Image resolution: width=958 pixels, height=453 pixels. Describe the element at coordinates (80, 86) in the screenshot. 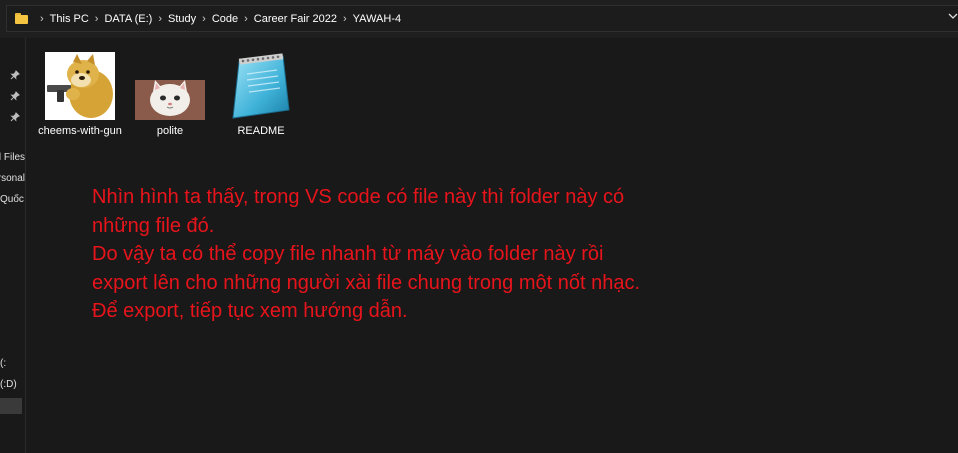

I see `cheems-dog-image` at that location.